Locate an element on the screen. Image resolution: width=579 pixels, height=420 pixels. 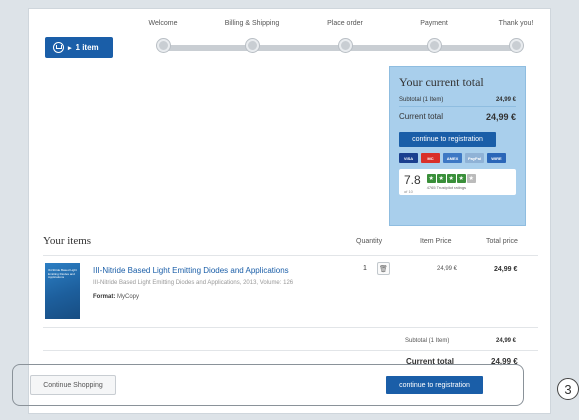
cart-count: 1 item is located at coordinates (87, 47).